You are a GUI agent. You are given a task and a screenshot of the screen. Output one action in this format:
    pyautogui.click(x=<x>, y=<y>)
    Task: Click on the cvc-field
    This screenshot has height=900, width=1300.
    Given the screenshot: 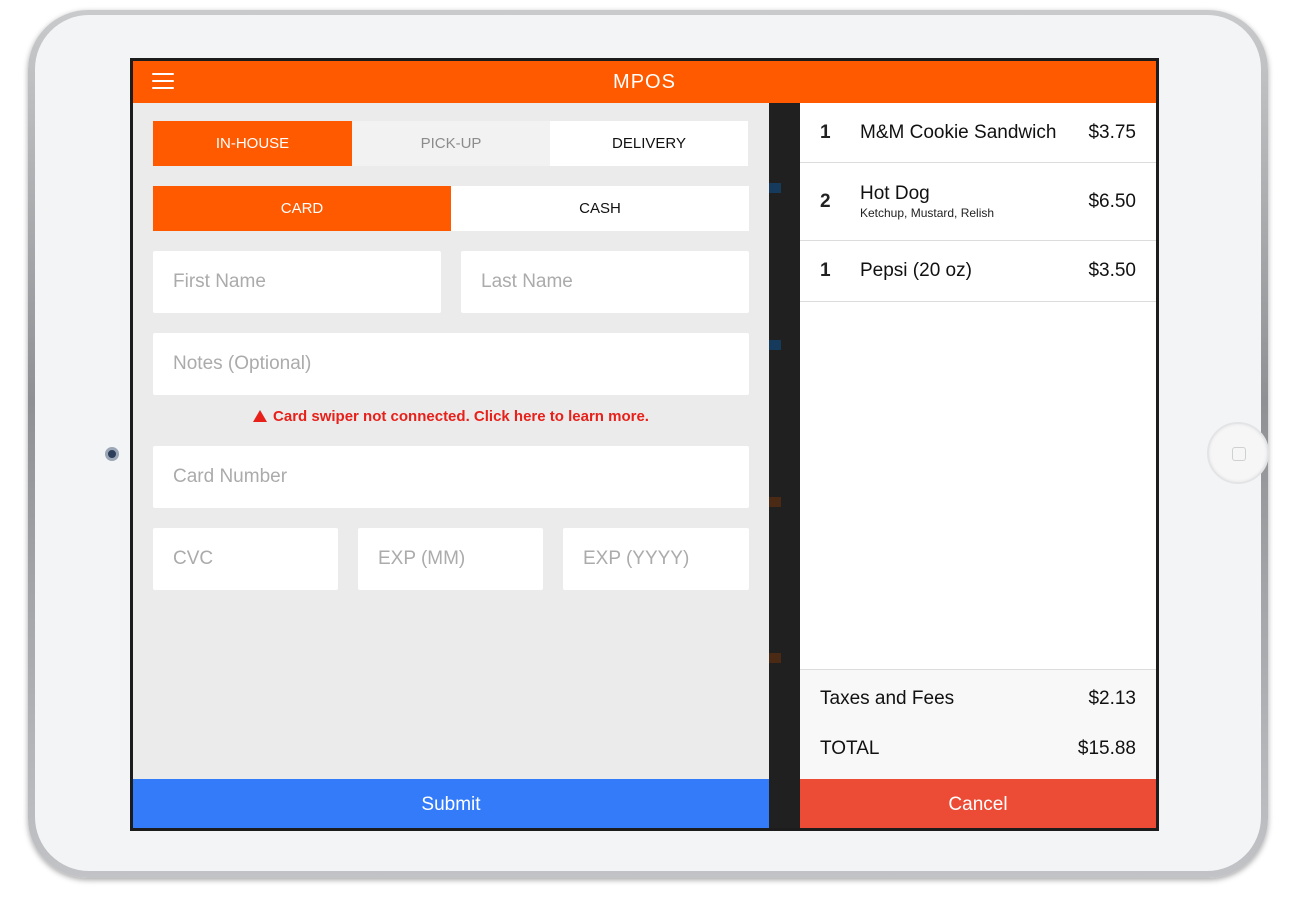 What is the action you would take?
    pyautogui.click(x=245, y=559)
    